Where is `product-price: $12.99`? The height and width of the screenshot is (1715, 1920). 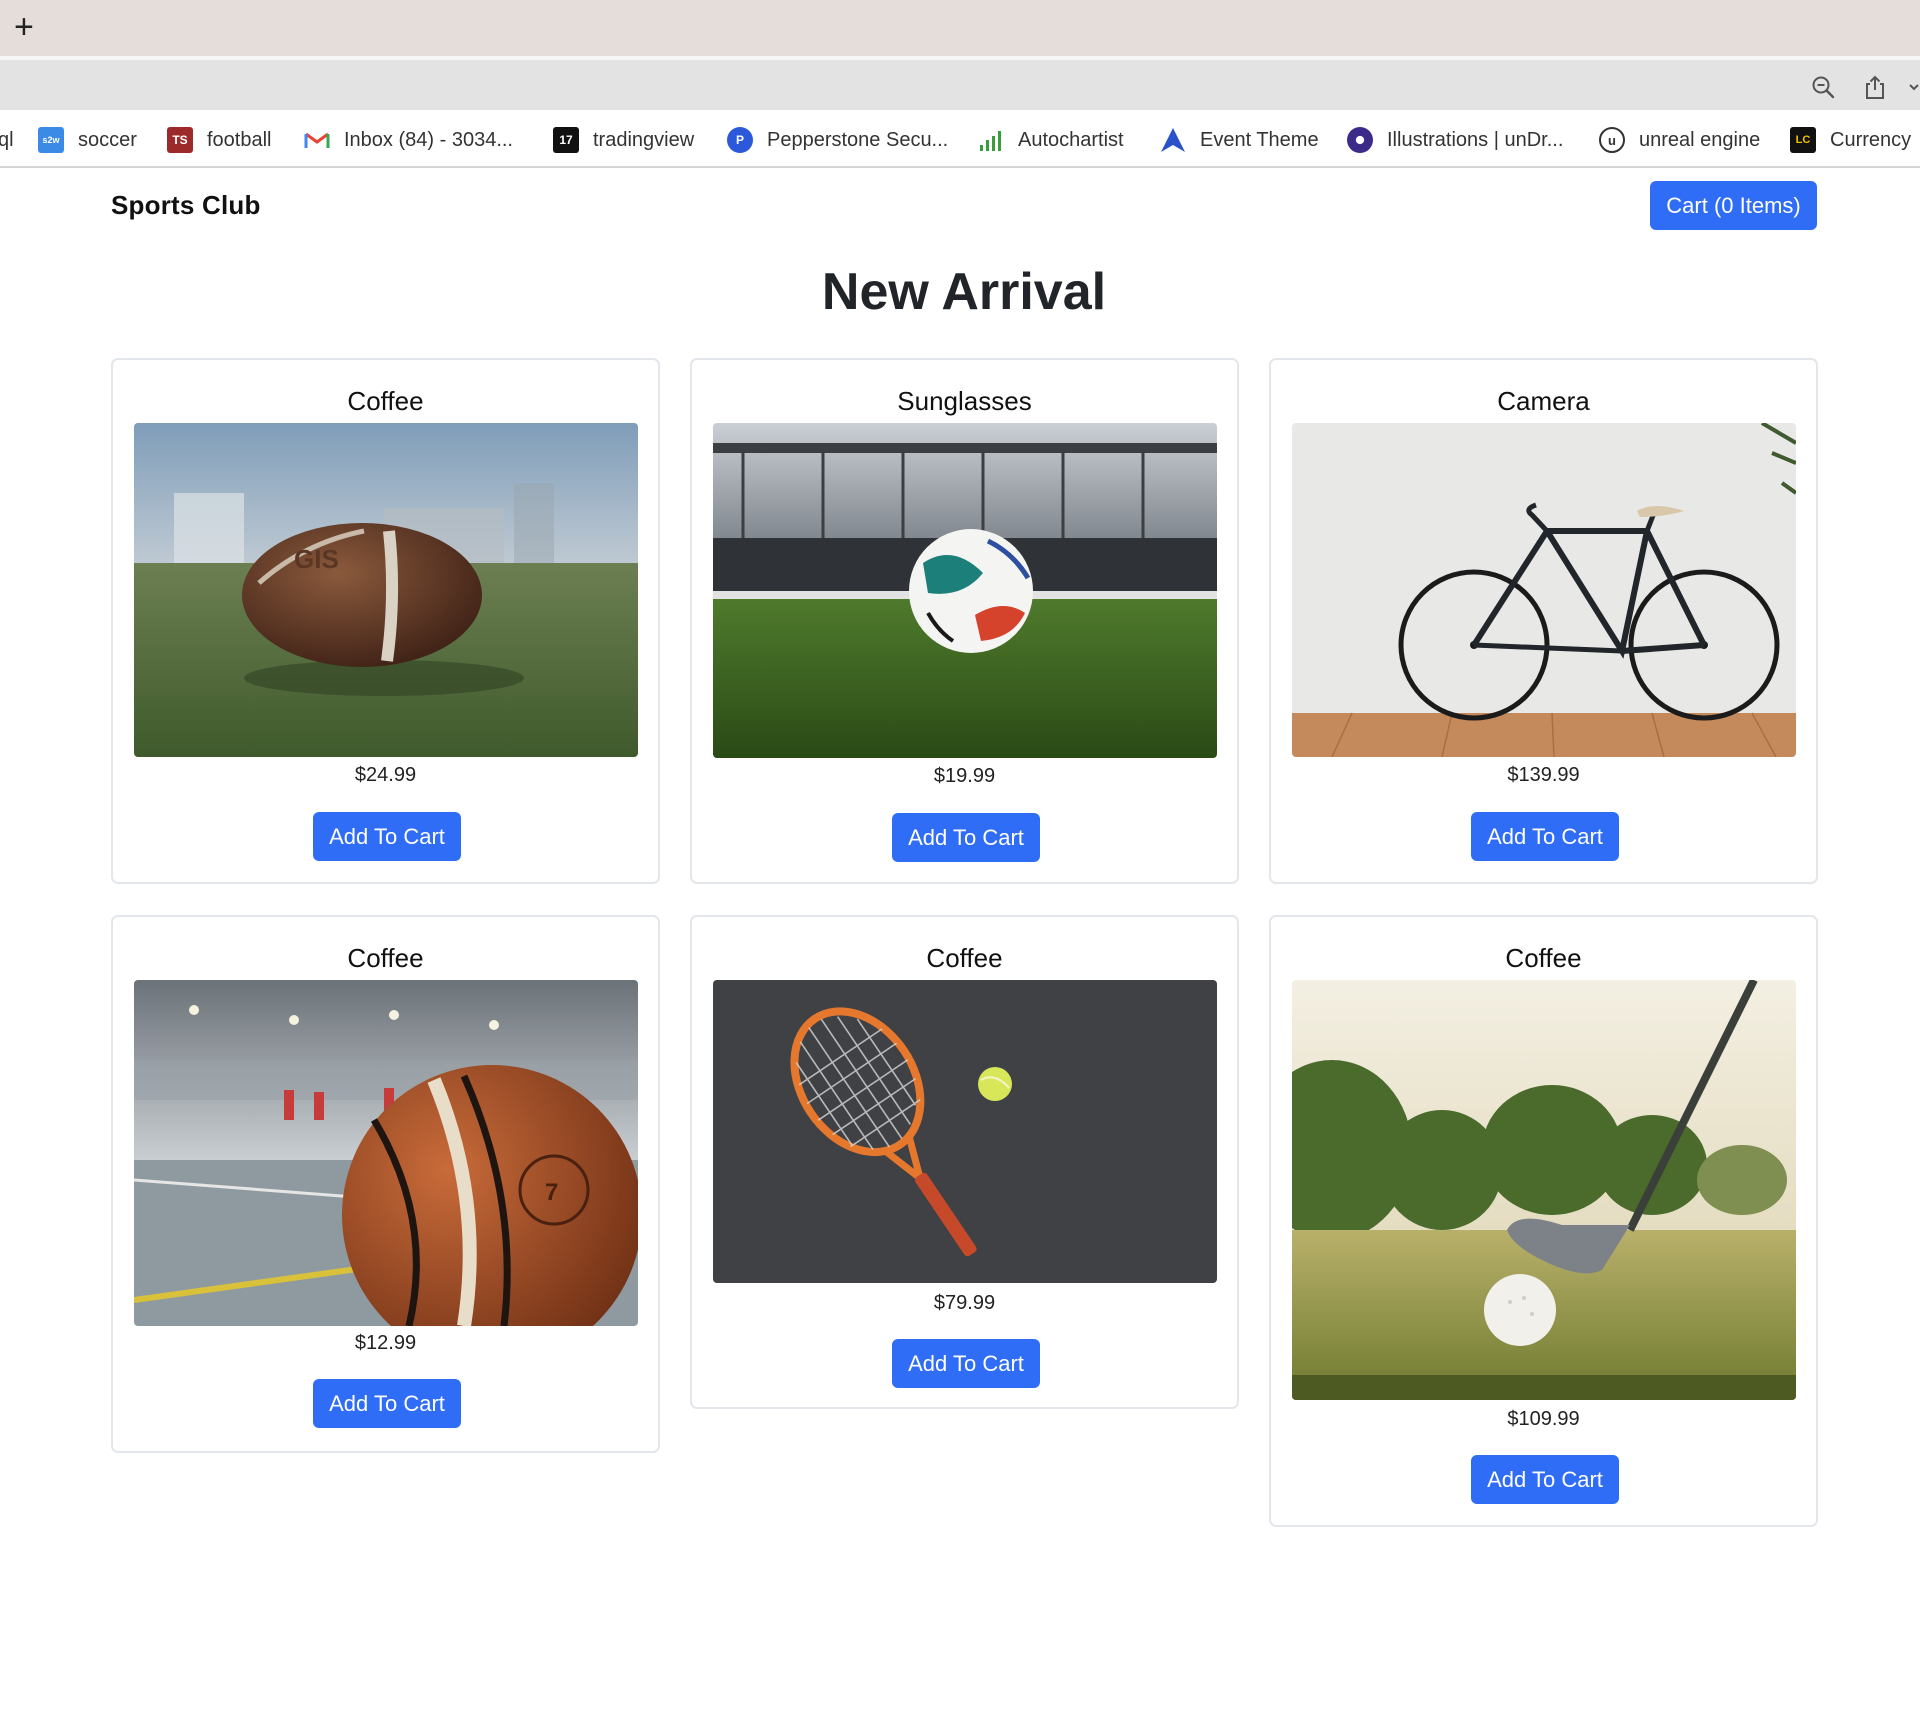 product-price: $12.99 is located at coordinates (385, 1343).